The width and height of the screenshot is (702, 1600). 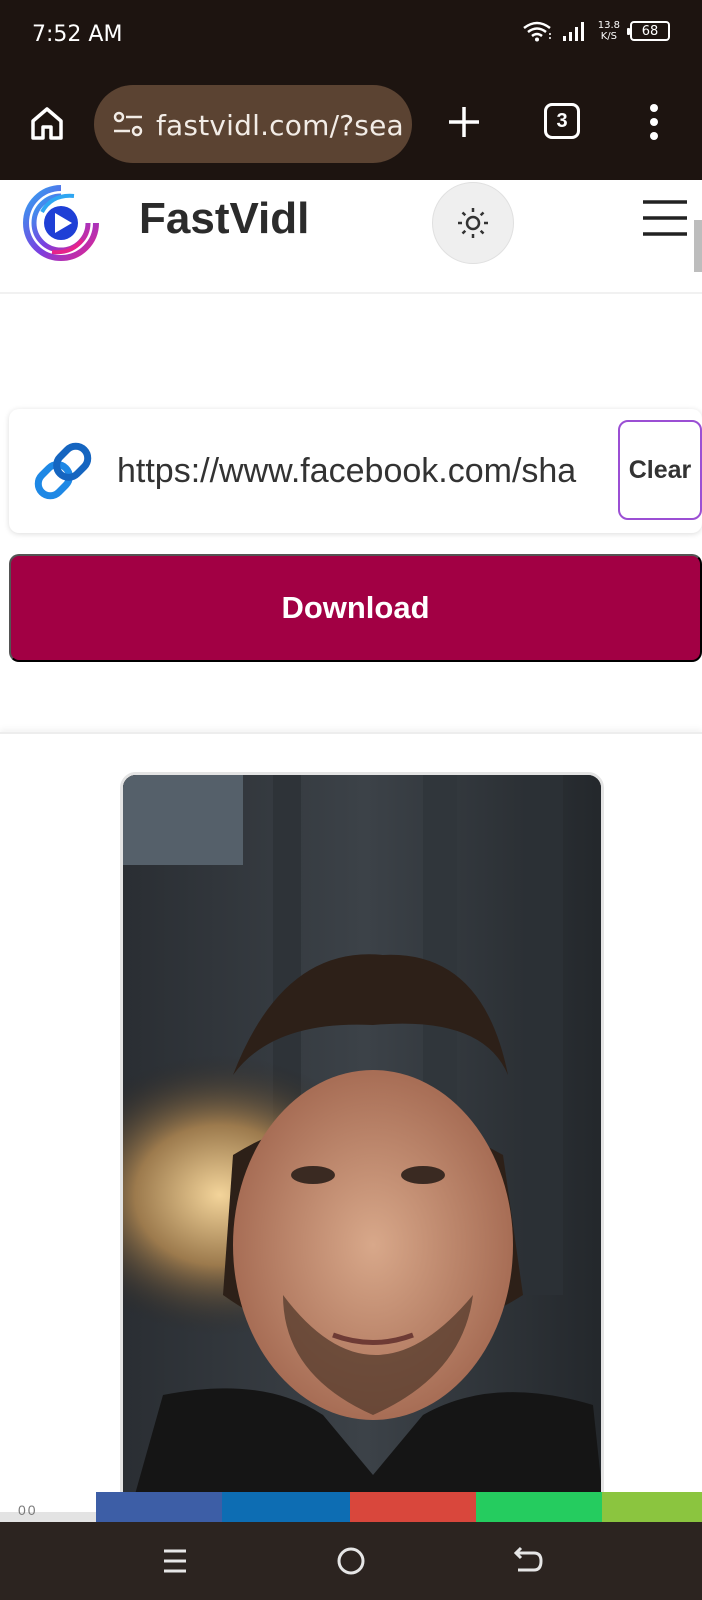 What do you see at coordinates (48, 1517) in the screenshot?
I see `footer-fragment` at bounding box center [48, 1517].